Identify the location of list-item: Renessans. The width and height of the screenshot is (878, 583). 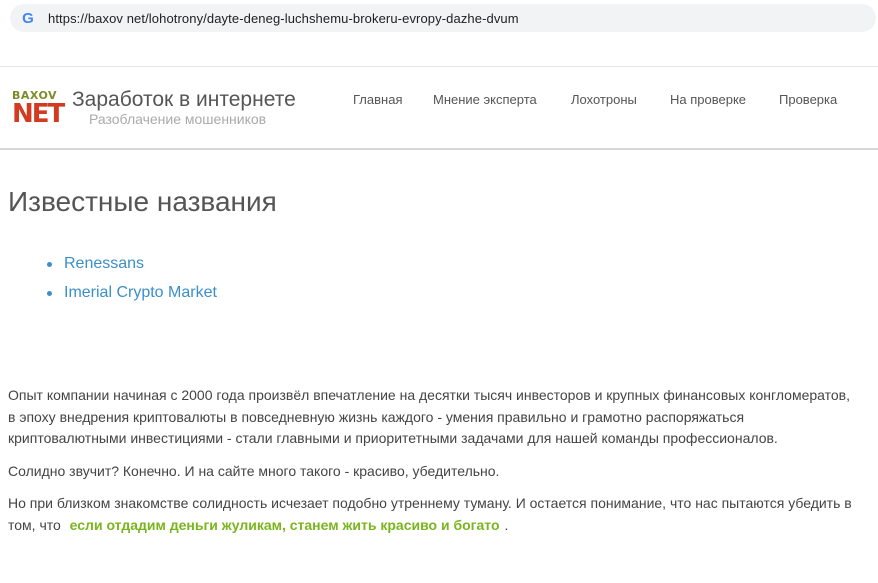
(132, 268).